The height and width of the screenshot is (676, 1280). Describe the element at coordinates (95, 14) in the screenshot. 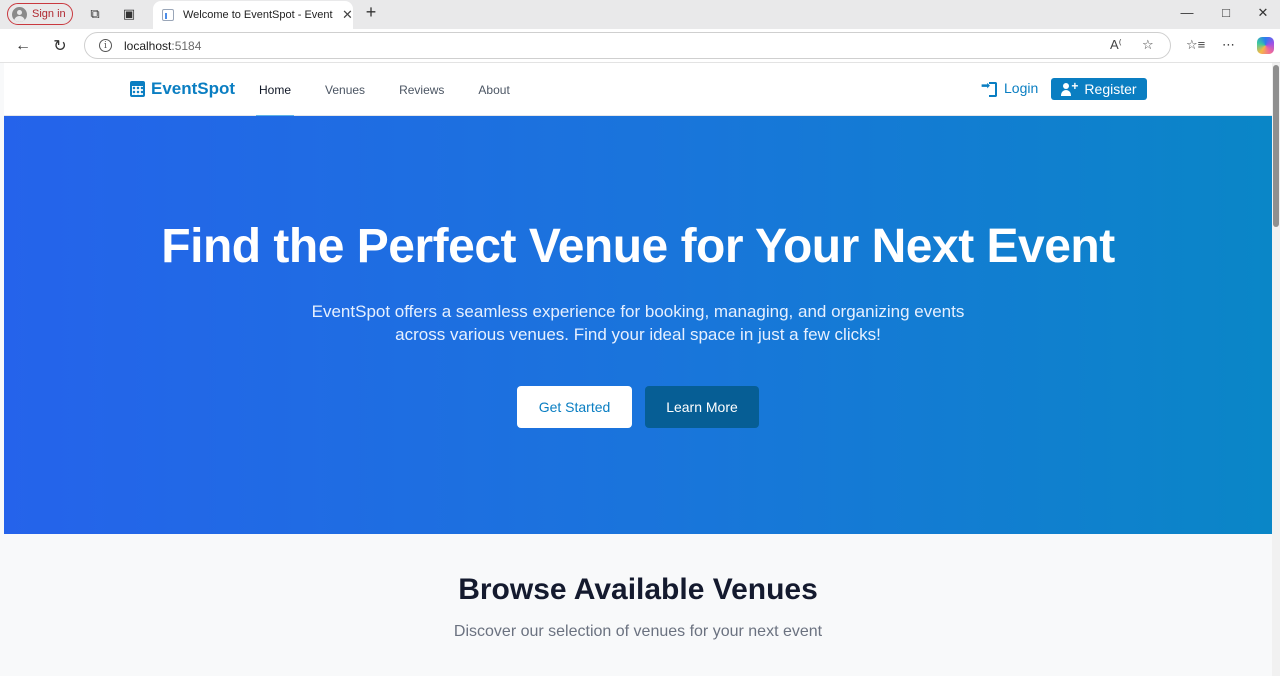

I see `workspaces-icon: ⧉` at that location.